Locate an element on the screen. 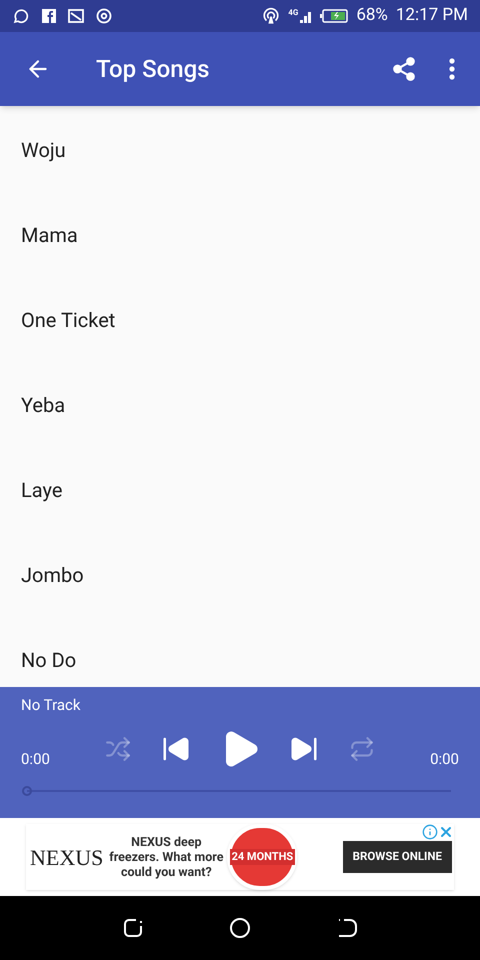  share-icon is located at coordinates (404, 69).